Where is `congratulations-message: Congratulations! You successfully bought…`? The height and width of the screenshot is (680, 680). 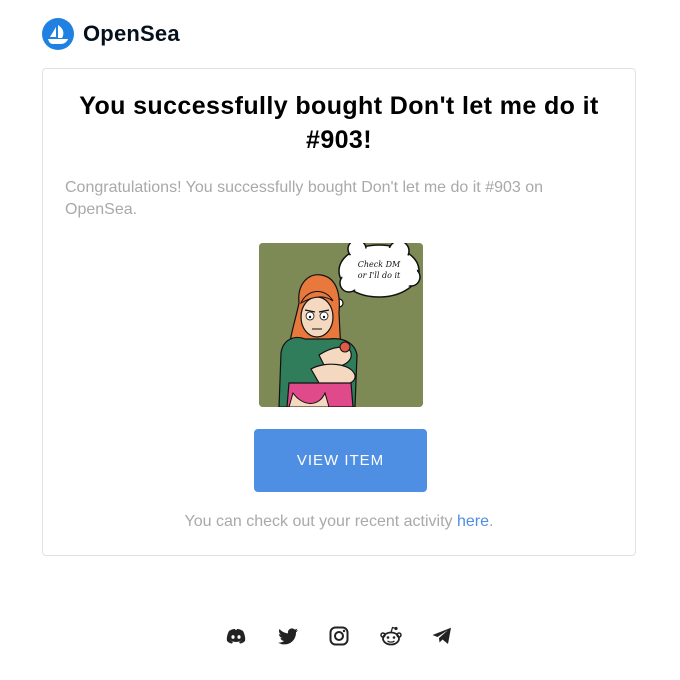 congratulations-message: Congratulations! You successfully bought… is located at coordinates (304, 198).